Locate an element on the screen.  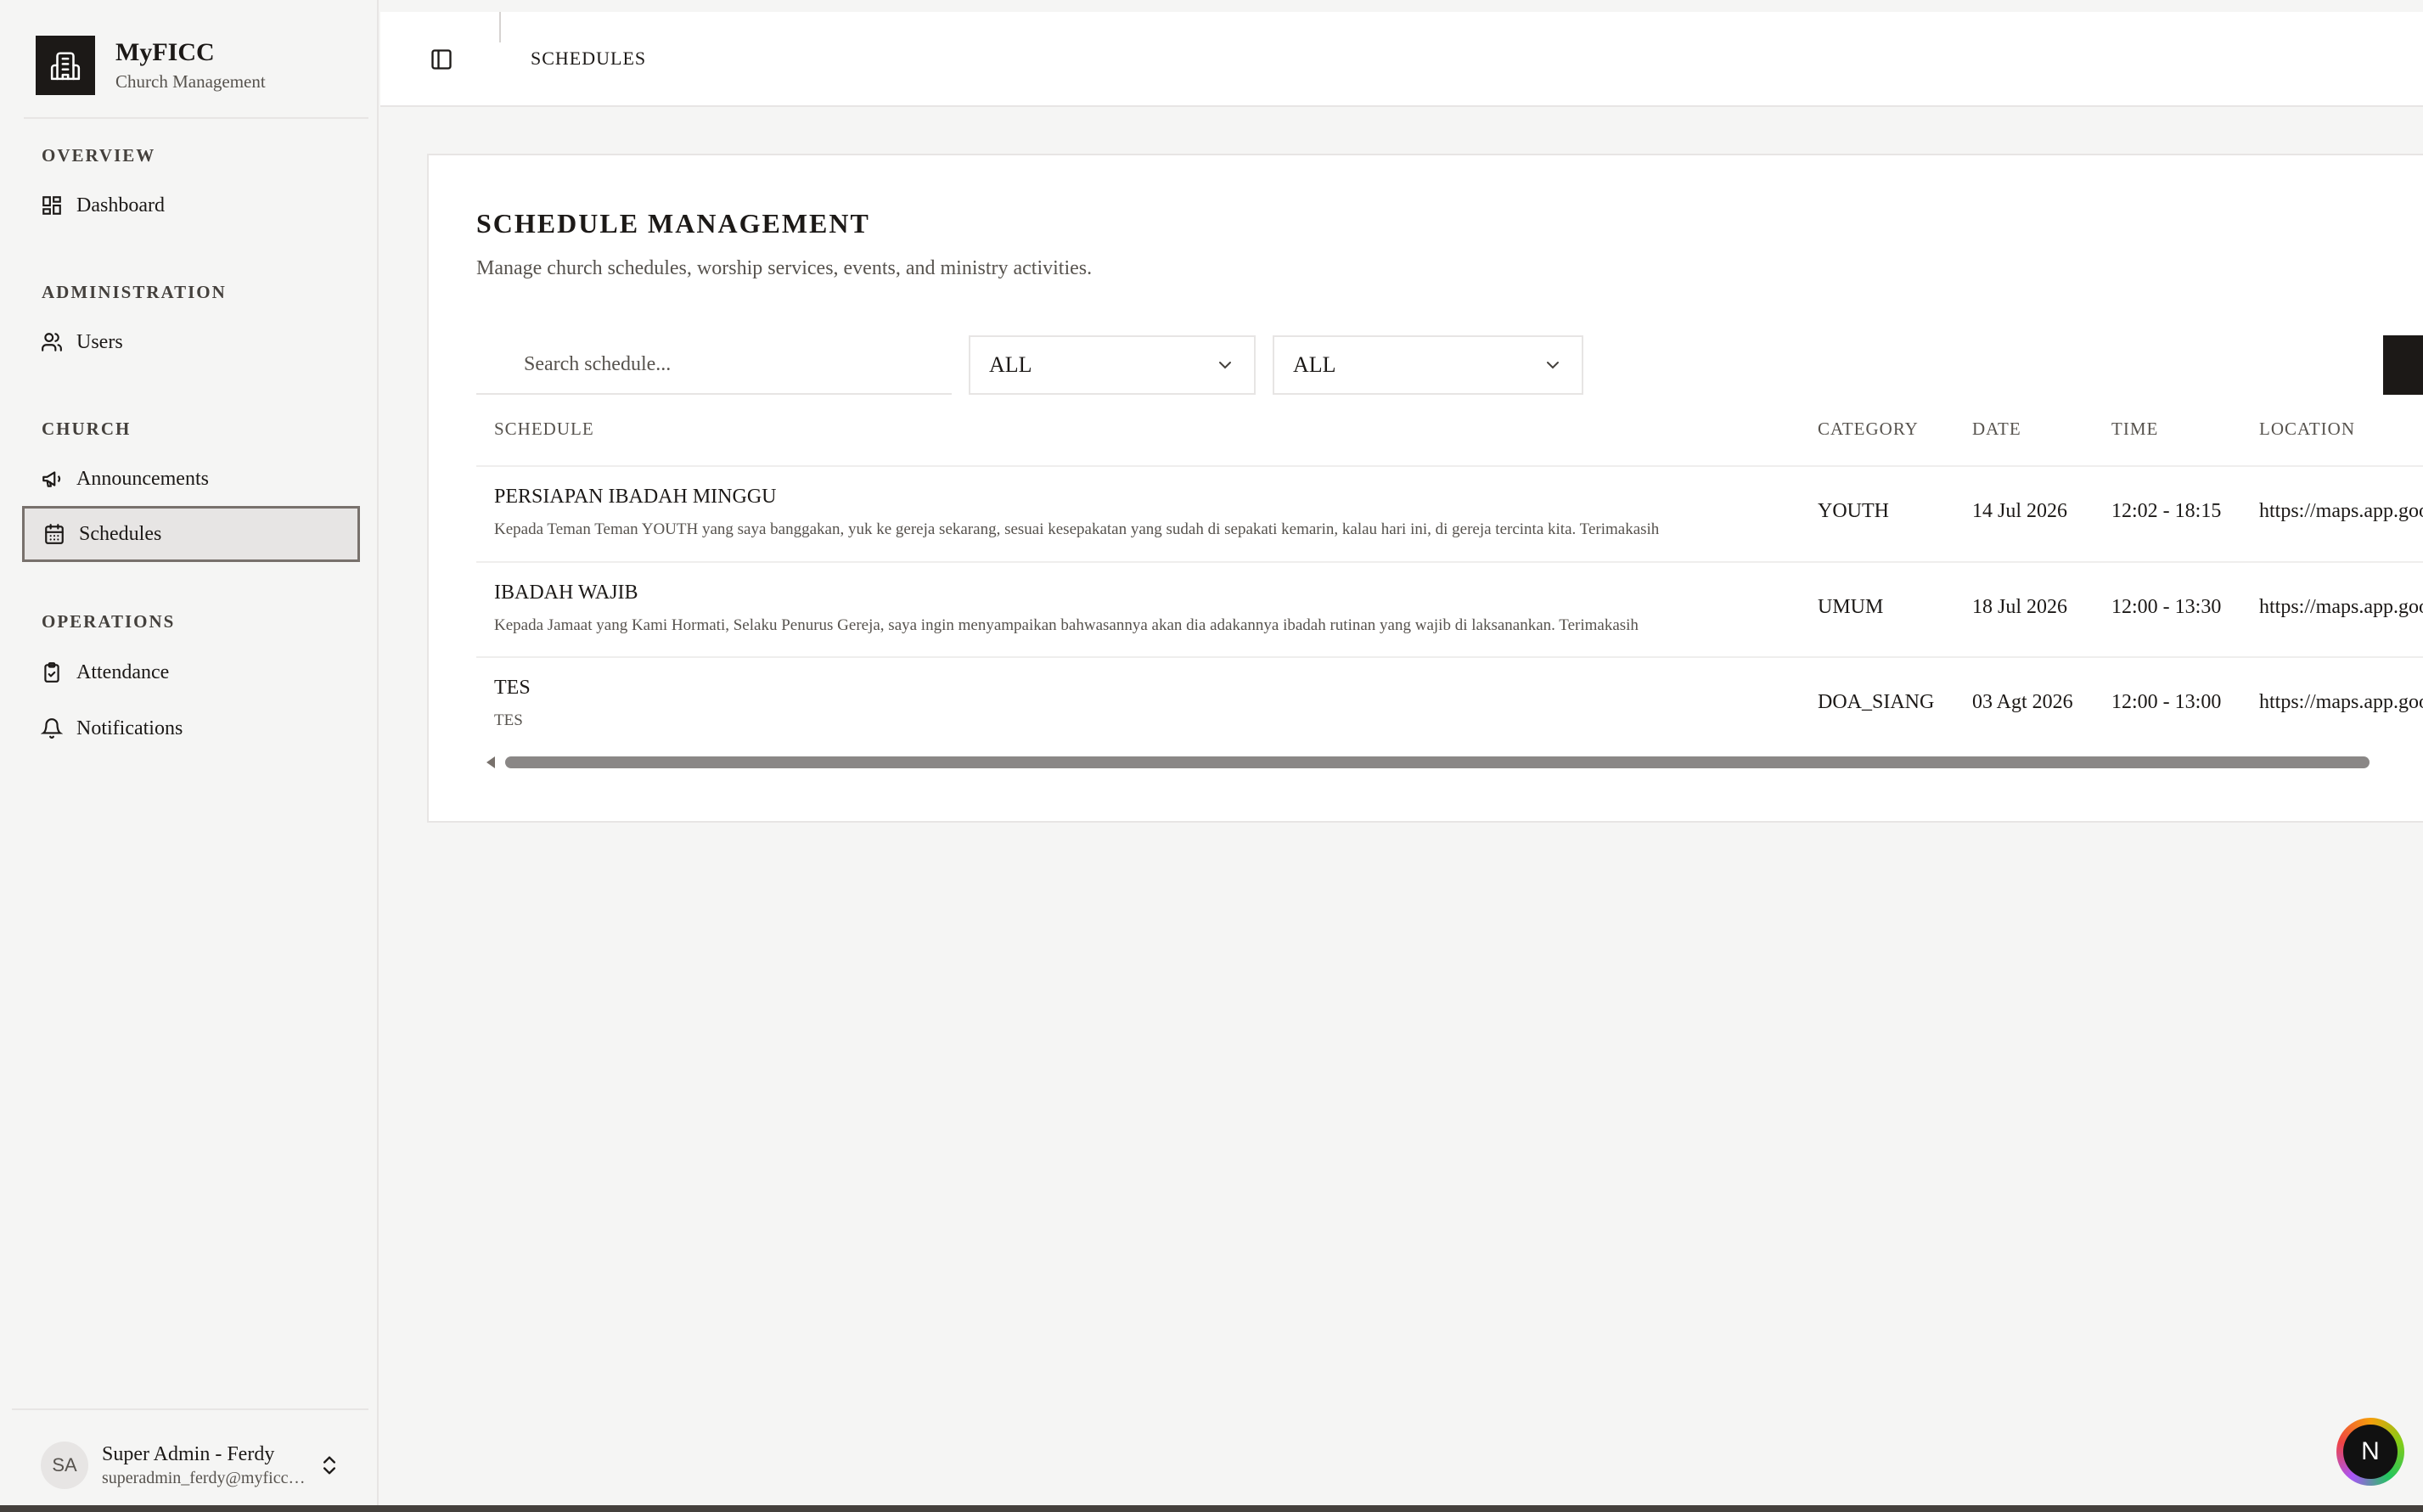
sidebar-toggle-icon is located at coordinates (442, 59).